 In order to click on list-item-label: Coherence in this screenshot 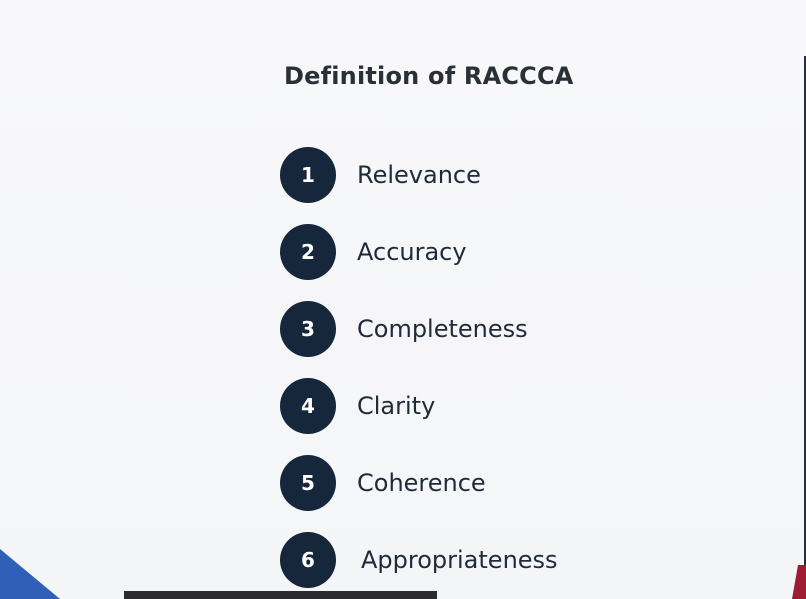, I will do `click(421, 483)`.